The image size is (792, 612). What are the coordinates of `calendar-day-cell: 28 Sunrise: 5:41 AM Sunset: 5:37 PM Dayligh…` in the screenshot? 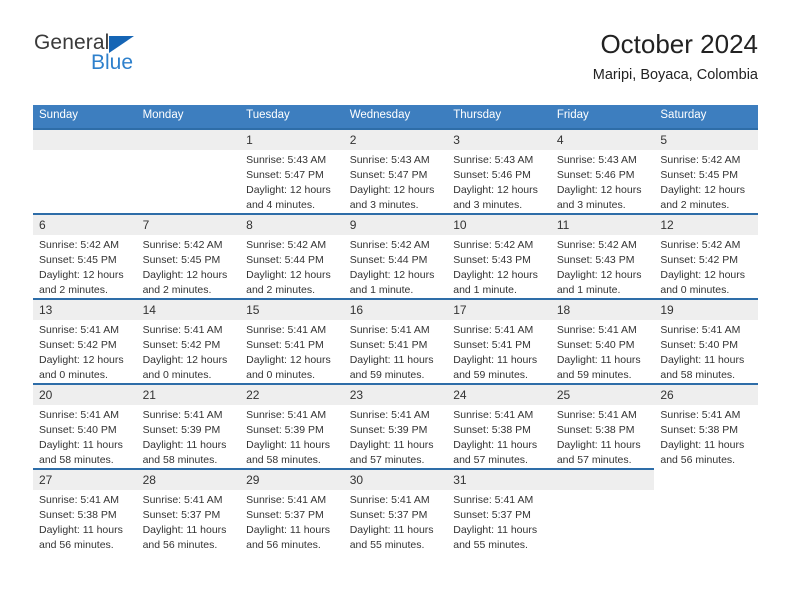 It's located at (188, 510).